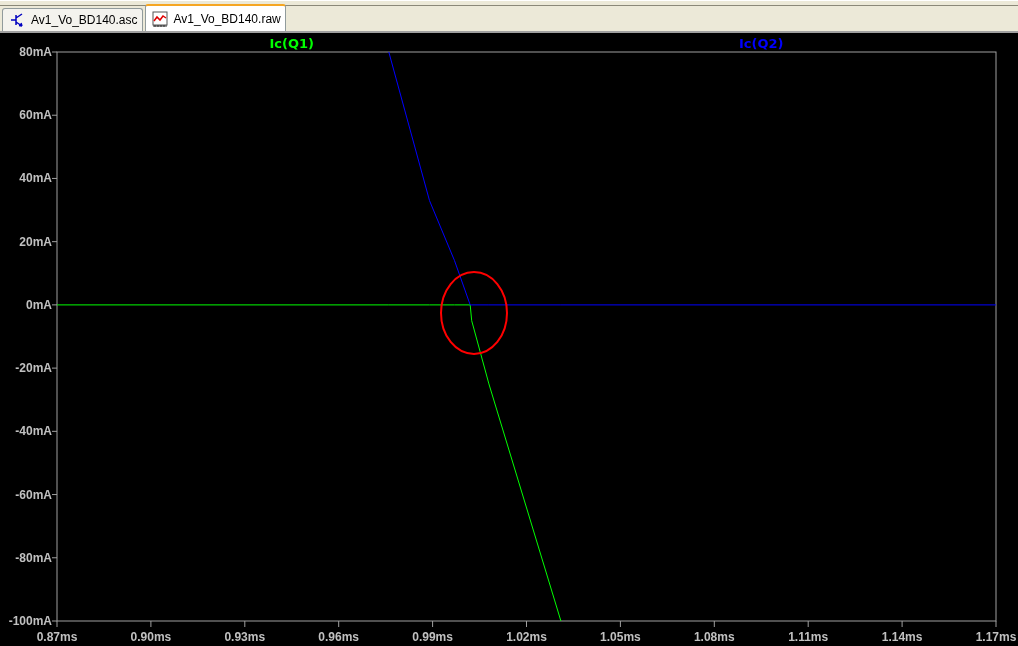 The image size is (1018, 646). Describe the element at coordinates (245, 637) in the screenshot. I see `x-tick-label: 0.93ms` at that location.